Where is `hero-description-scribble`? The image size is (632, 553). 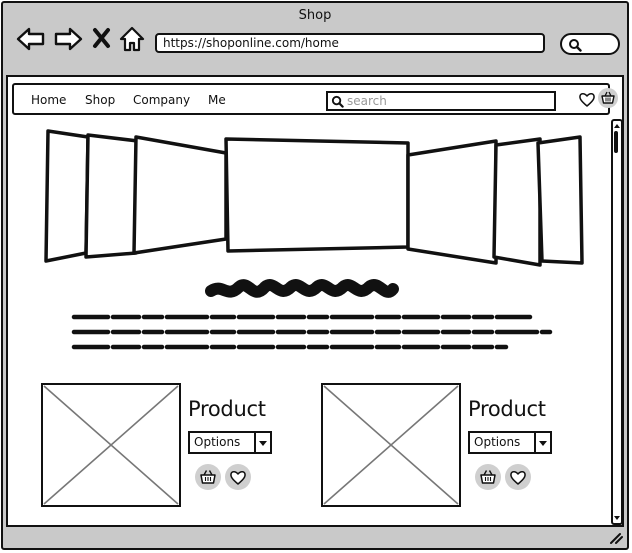 hero-description-scribble is located at coordinates (312, 332).